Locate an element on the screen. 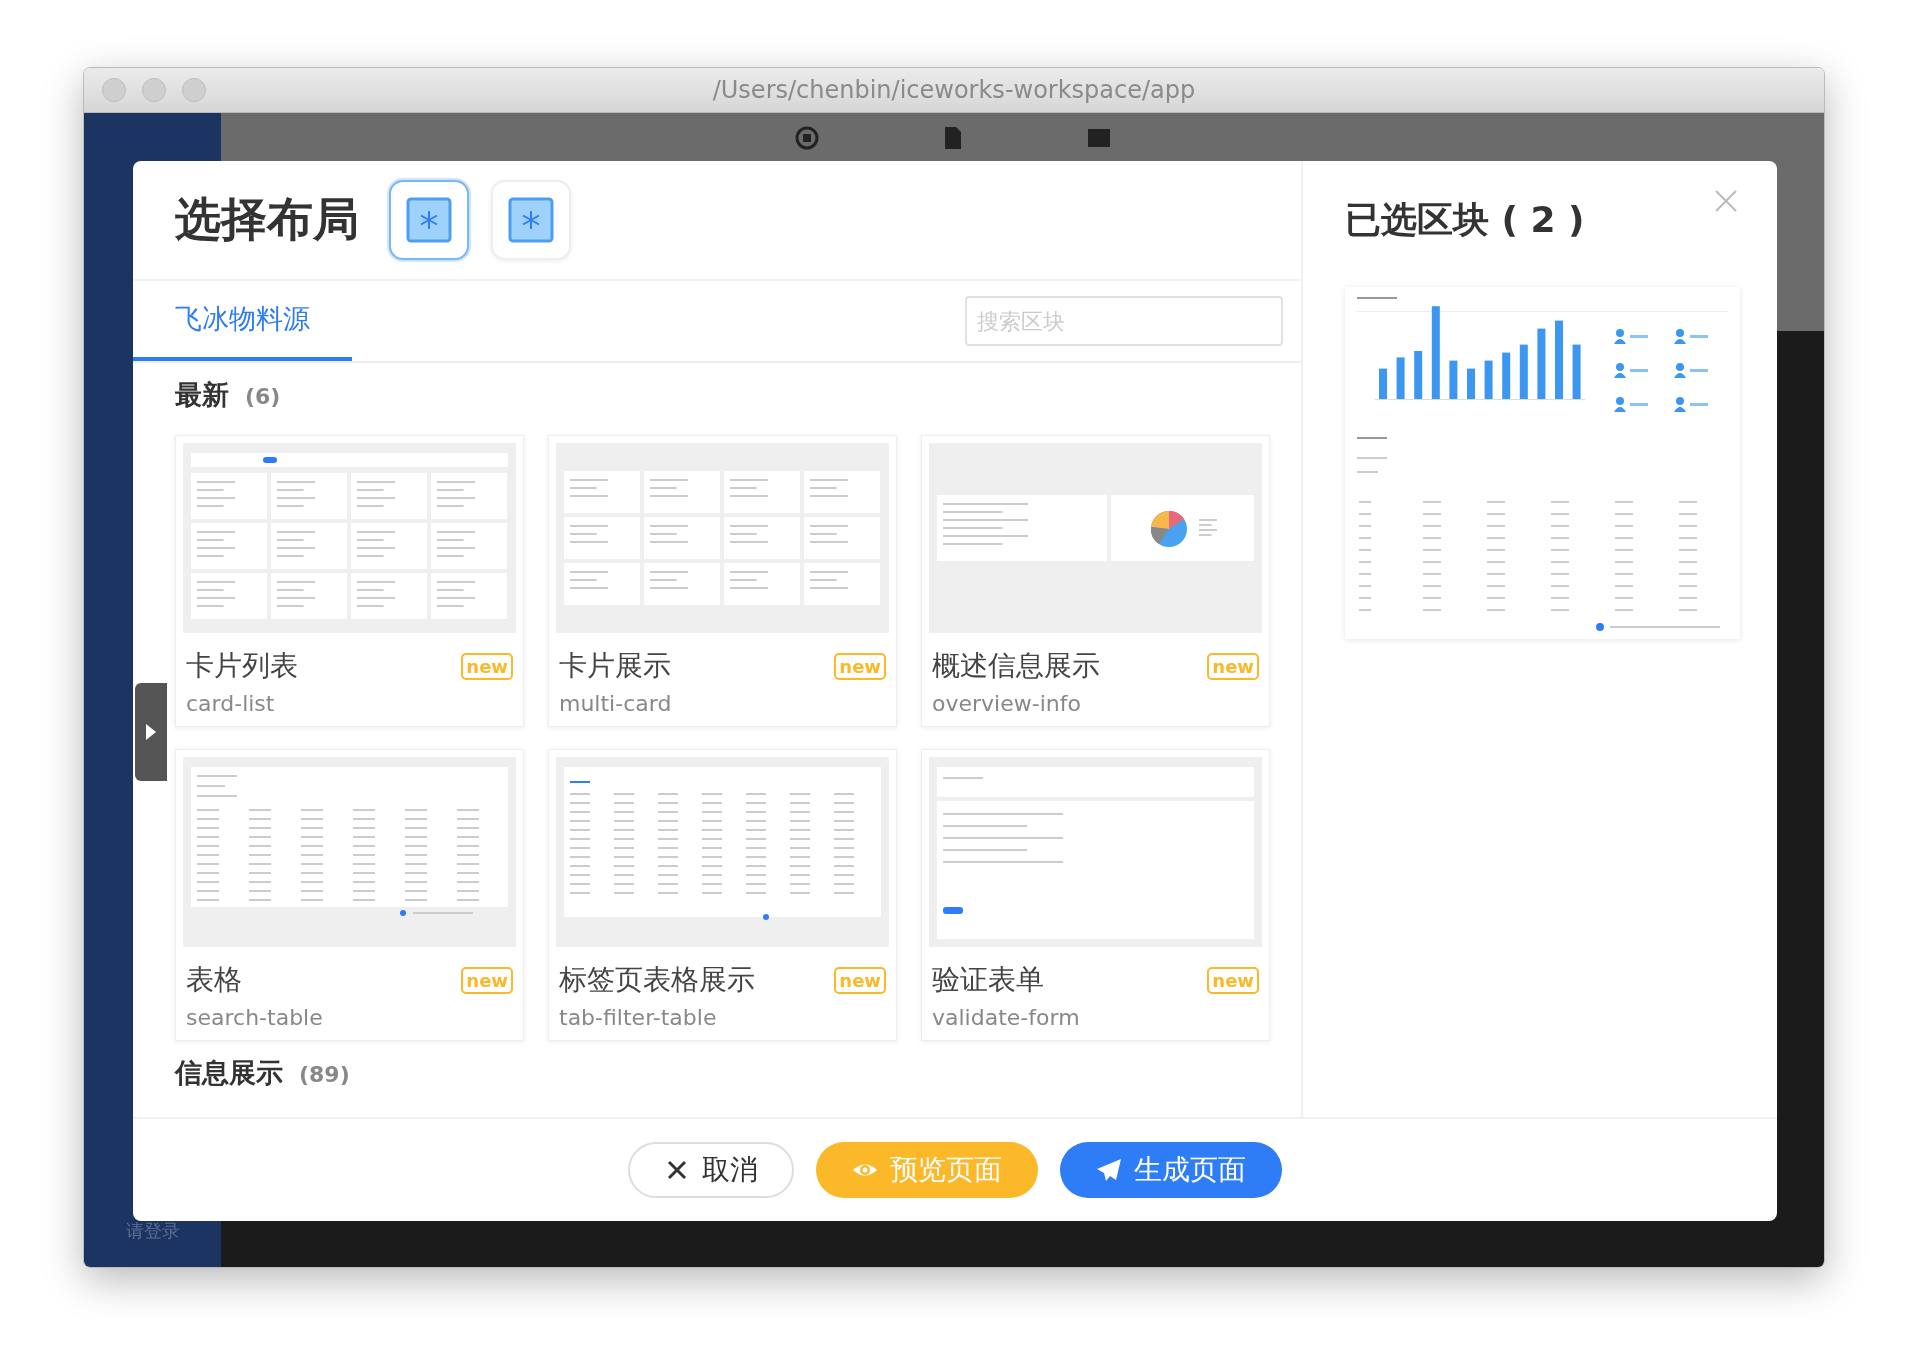 The width and height of the screenshot is (1909, 1368). caret-icon is located at coordinates (151, 732).